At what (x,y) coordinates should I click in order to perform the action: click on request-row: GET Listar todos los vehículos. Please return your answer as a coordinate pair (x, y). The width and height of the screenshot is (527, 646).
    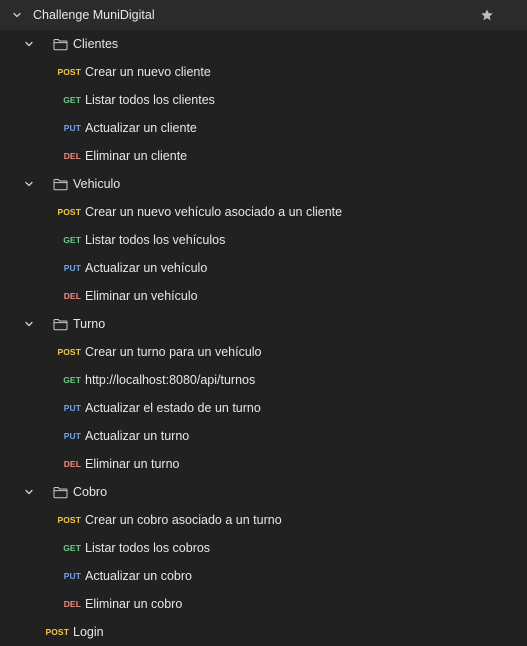
    Looking at the image, I should click on (263, 240).